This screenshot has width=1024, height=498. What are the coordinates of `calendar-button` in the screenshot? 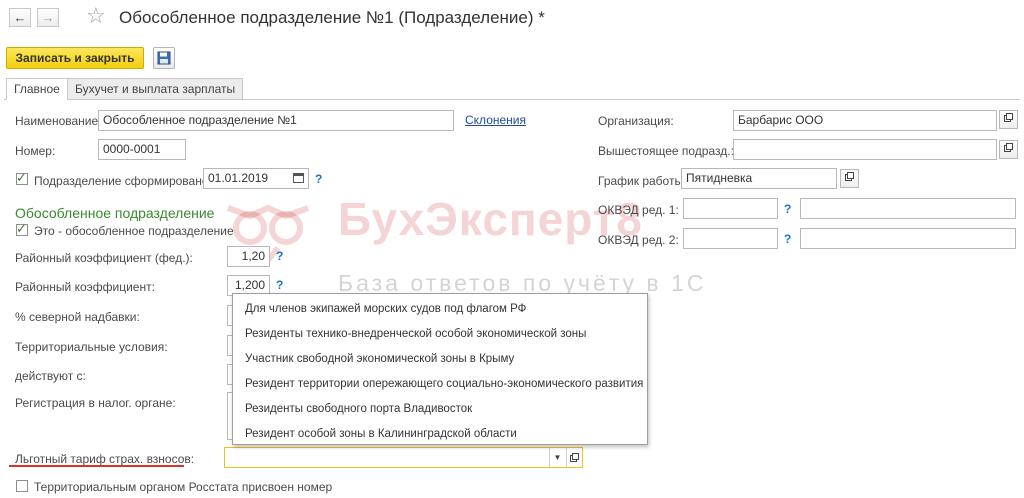 It's located at (298, 178).